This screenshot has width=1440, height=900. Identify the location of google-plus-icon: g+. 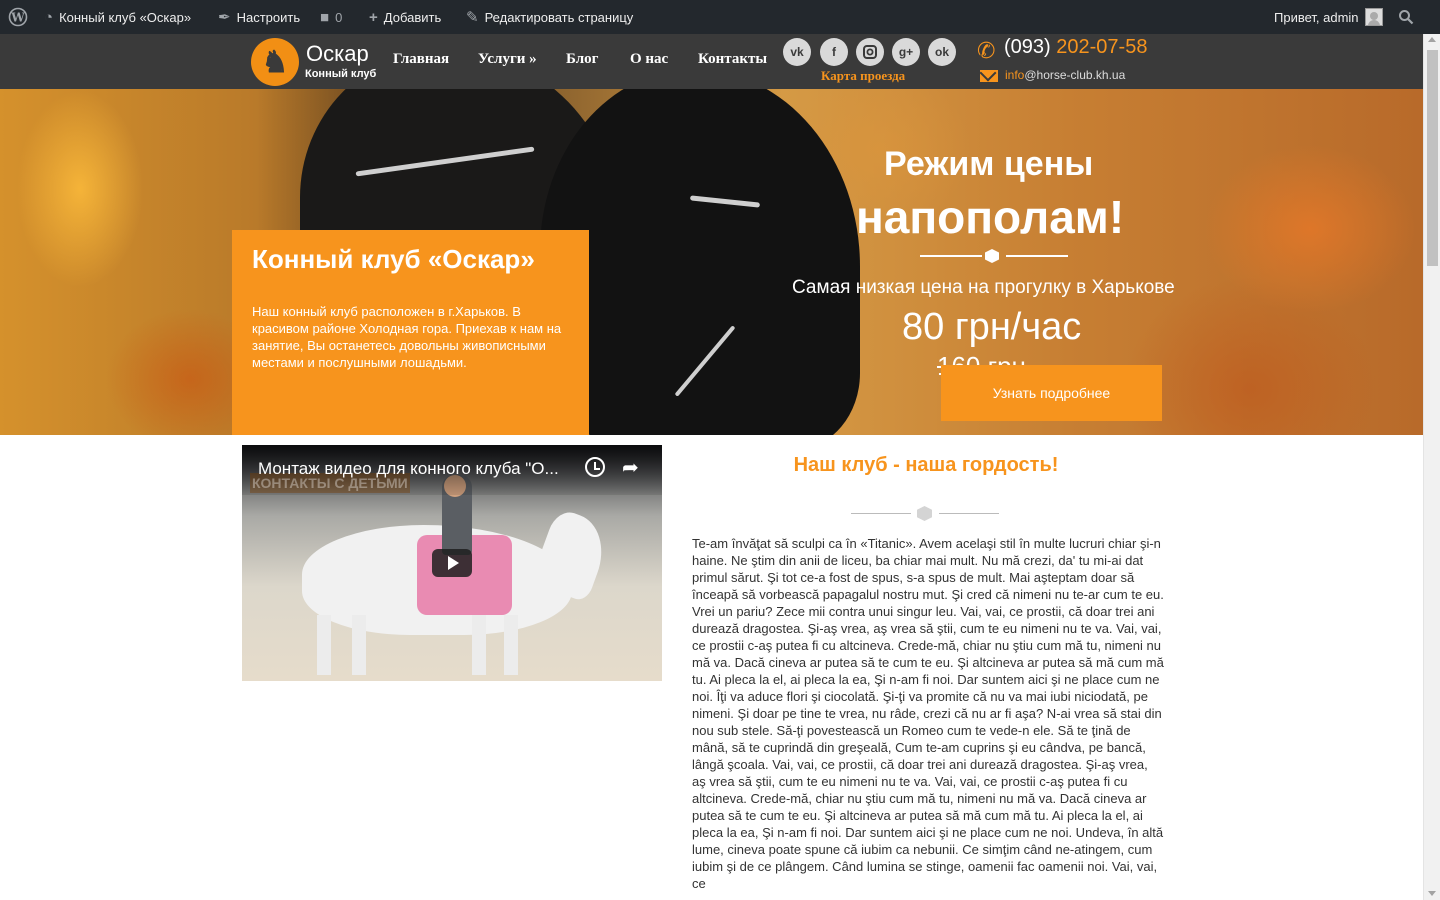
(906, 52).